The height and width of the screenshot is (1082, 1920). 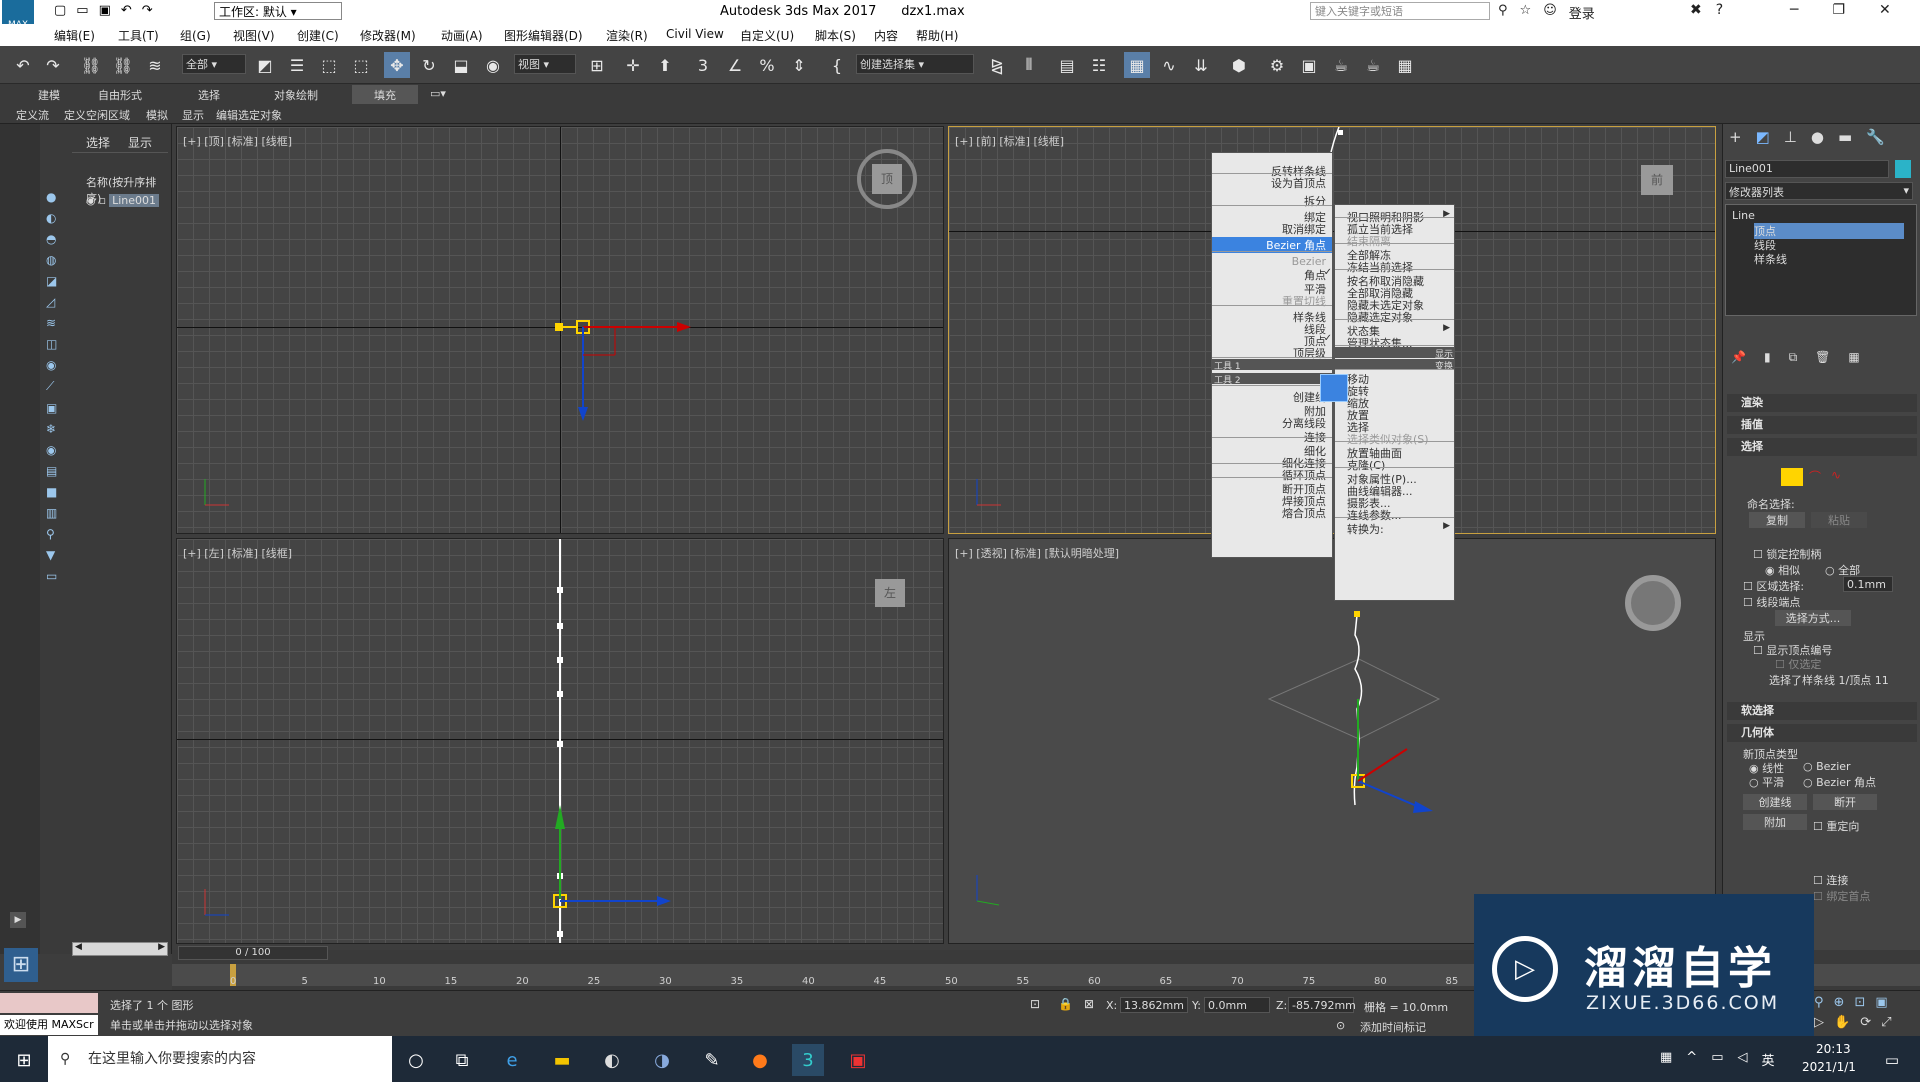 I want to click on smooth-radio: ○ 平滑, so click(x=1766, y=782).